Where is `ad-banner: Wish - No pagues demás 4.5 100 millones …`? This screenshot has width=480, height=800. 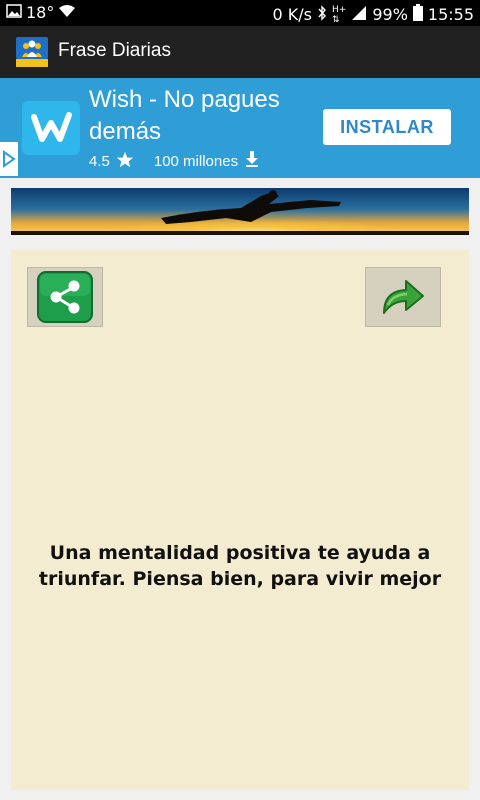
ad-banner: Wish - No pagues demás 4.5 100 millones … is located at coordinates (240, 128).